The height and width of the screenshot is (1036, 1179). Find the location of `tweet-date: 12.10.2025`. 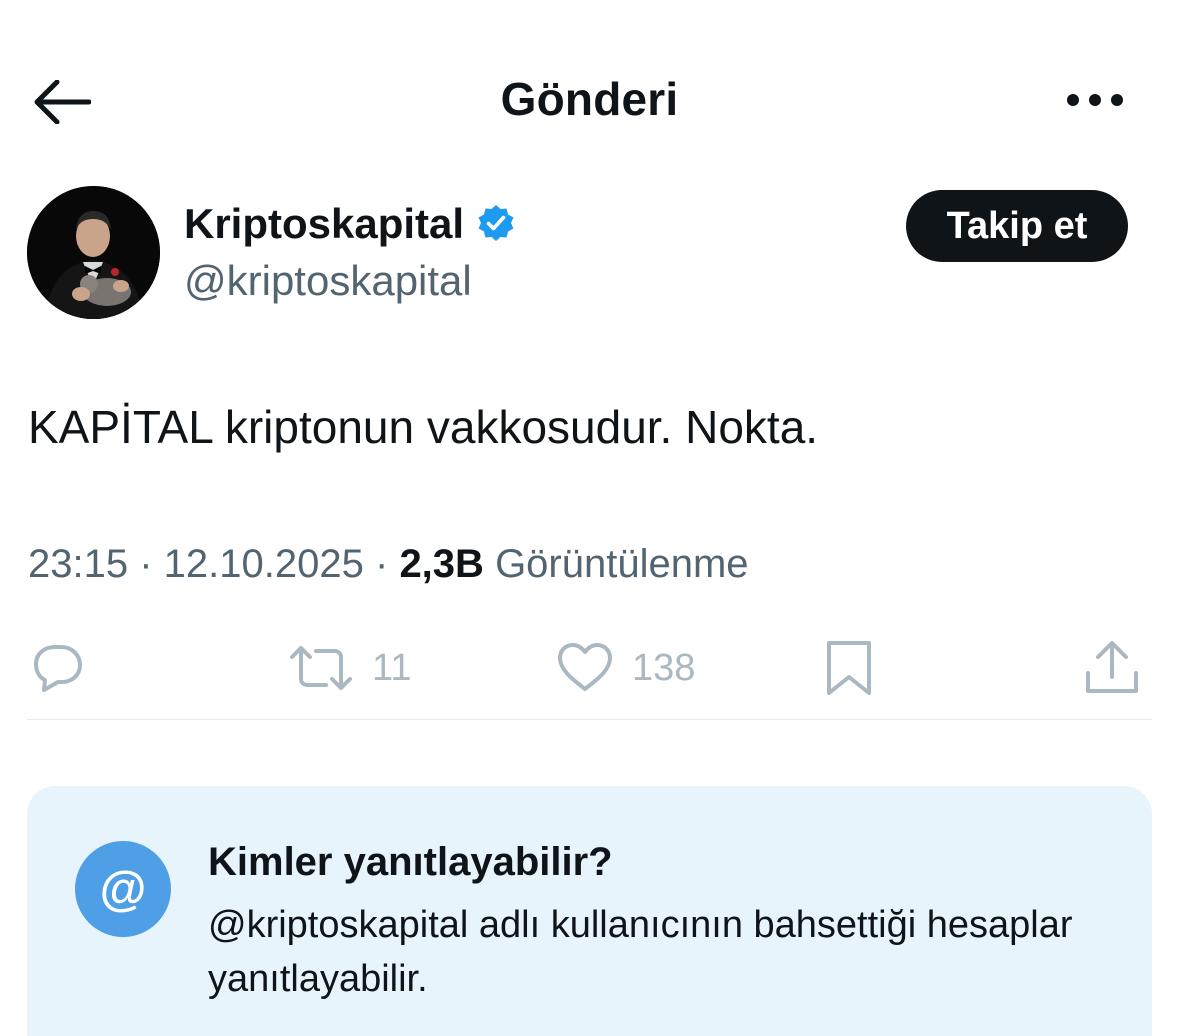

tweet-date: 12.10.2025 is located at coordinates (264, 564).